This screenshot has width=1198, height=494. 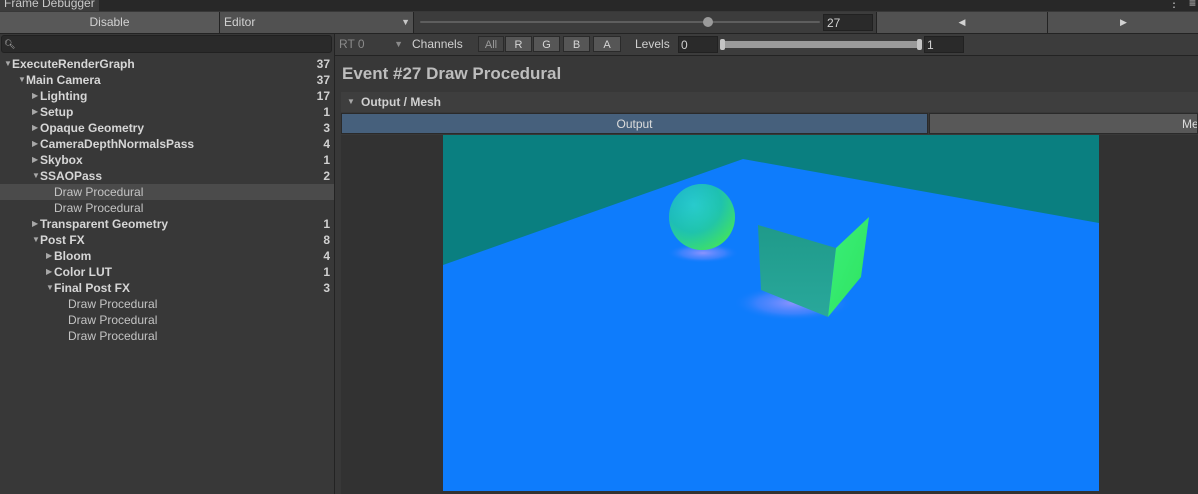 I want to click on tree-row: ▼ ExecuteRenderGraph 37, so click(x=167, y=64).